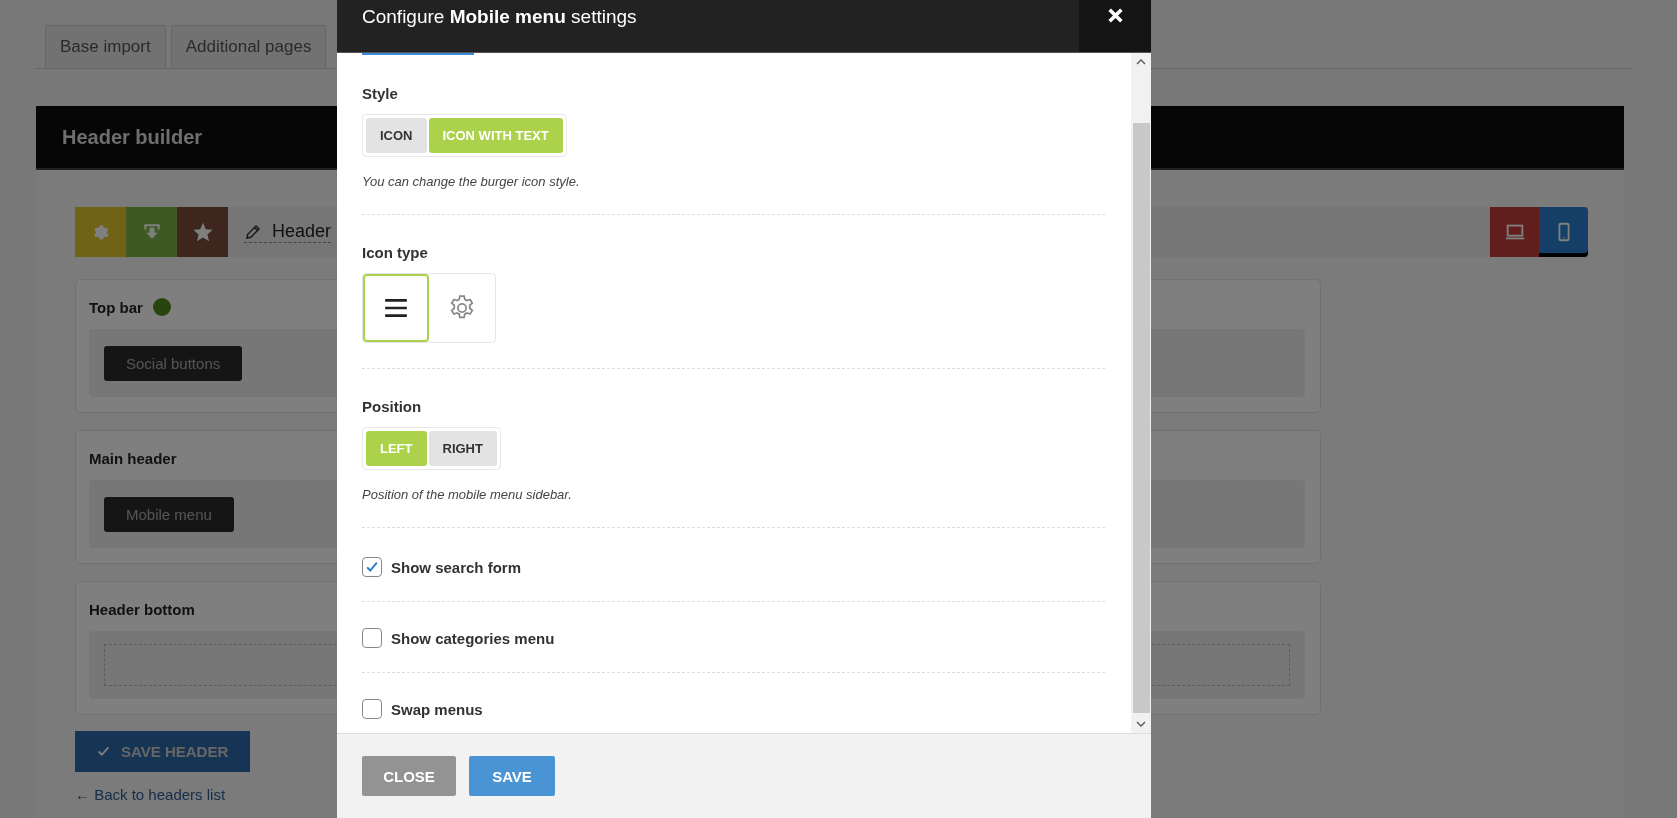  Describe the element at coordinates (1141, 62) in the screenshot. I see `scroll-up-icon` at that location.